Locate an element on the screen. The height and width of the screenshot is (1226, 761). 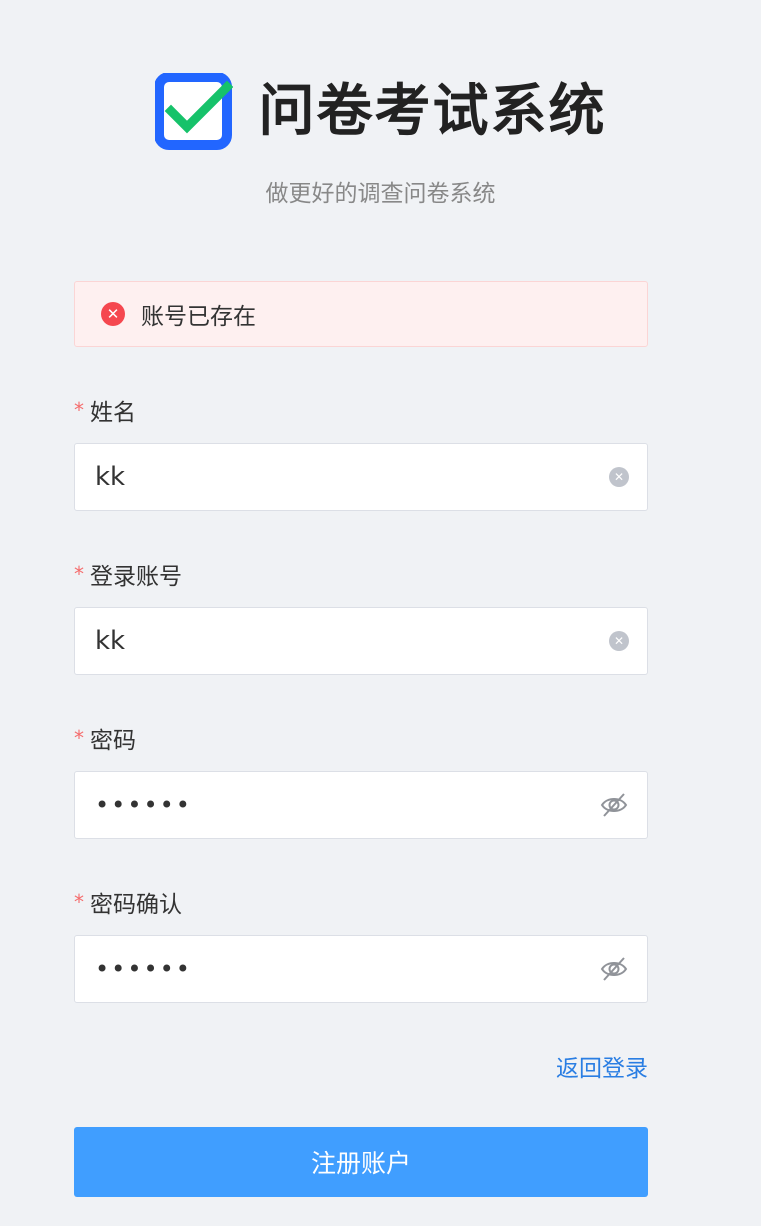
name-input-value: kk is located at coordinates (352, 477).